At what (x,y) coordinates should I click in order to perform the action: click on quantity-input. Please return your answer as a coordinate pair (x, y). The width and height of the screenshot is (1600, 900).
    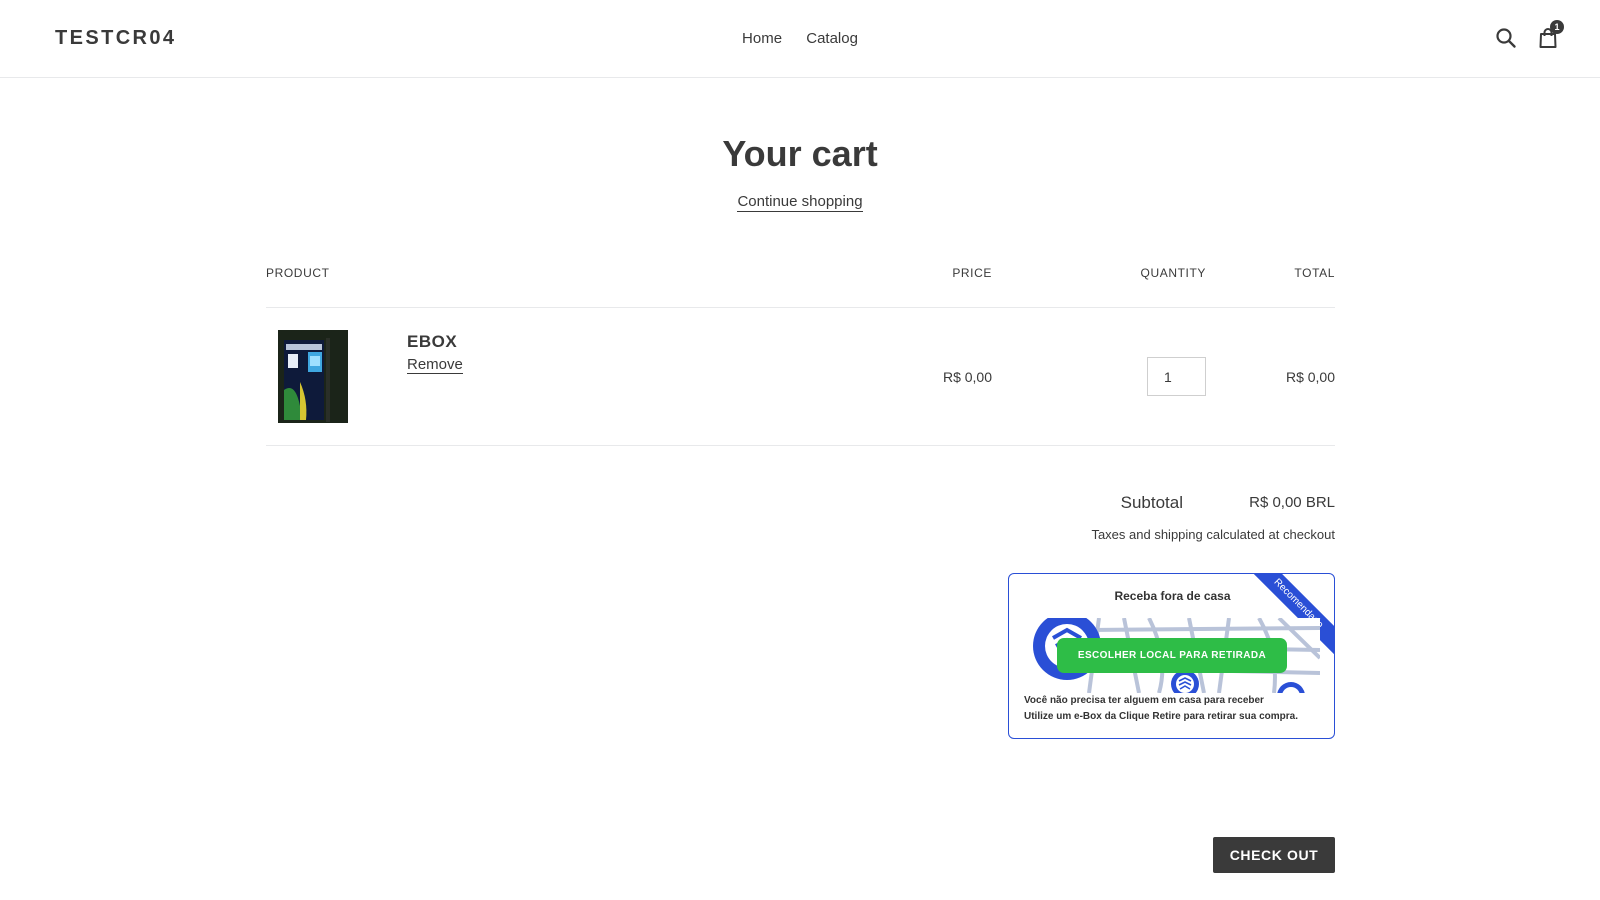
    Looking at the image, I should click on (1176, 376).